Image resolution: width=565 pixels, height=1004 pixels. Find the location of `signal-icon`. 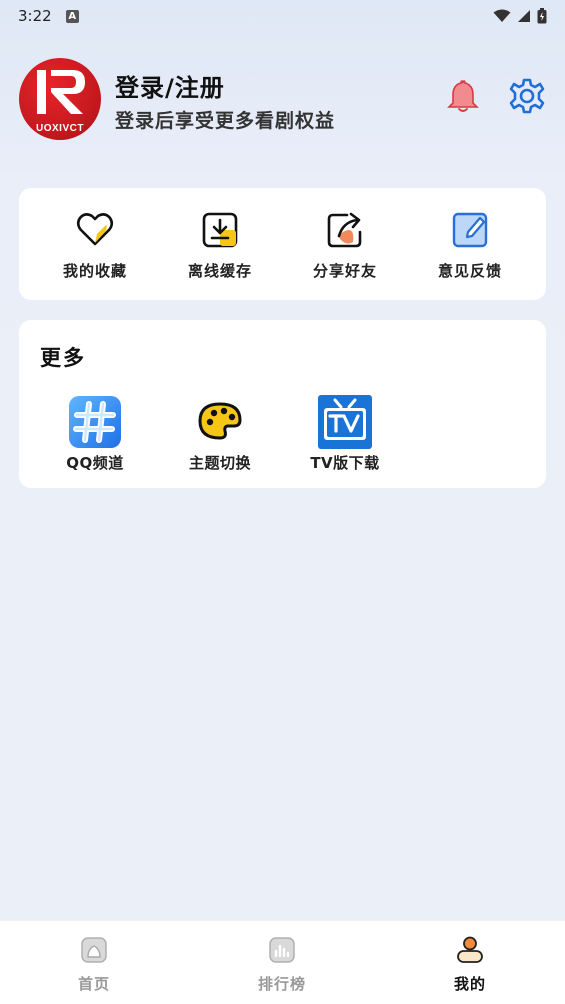

signal-icon is located at coordinates (524, 16).